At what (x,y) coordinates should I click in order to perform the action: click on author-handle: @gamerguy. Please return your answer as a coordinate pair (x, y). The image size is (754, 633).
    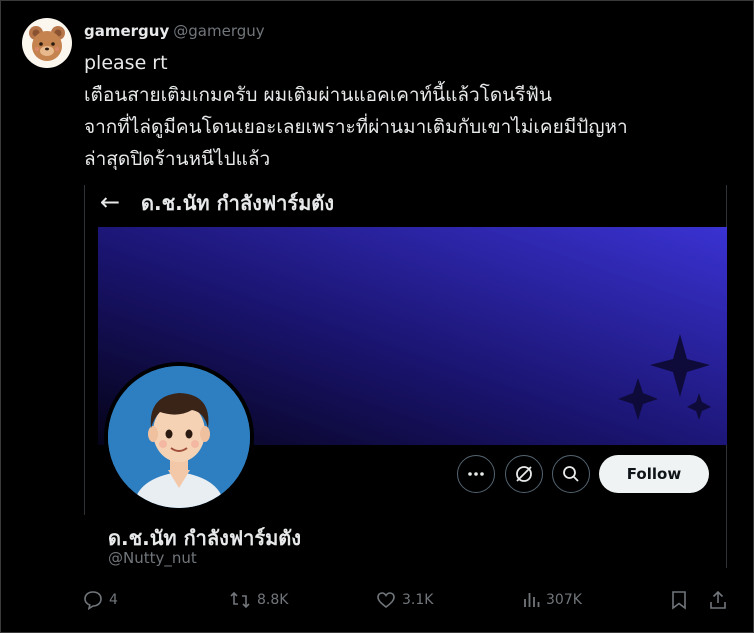
    Looking at the image, I should click on (218, 31).